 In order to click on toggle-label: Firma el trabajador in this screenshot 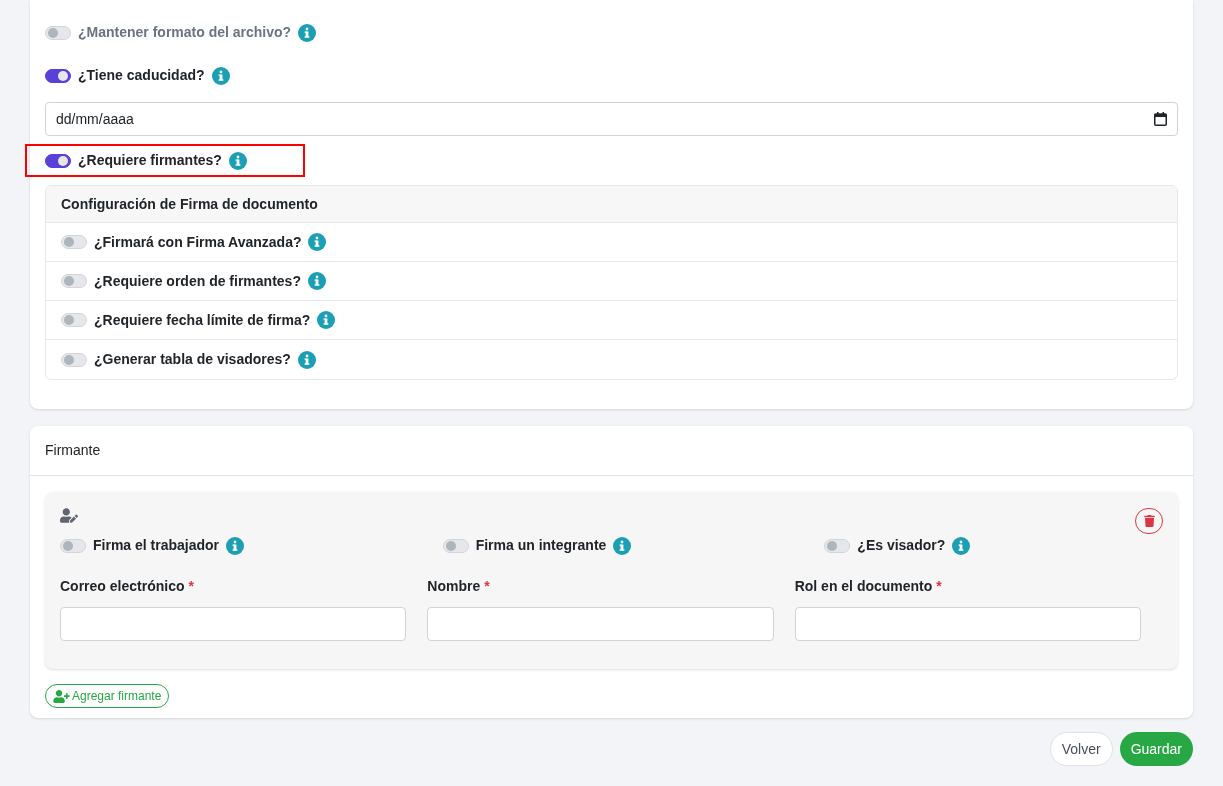, I will do `click(156, 545)`.